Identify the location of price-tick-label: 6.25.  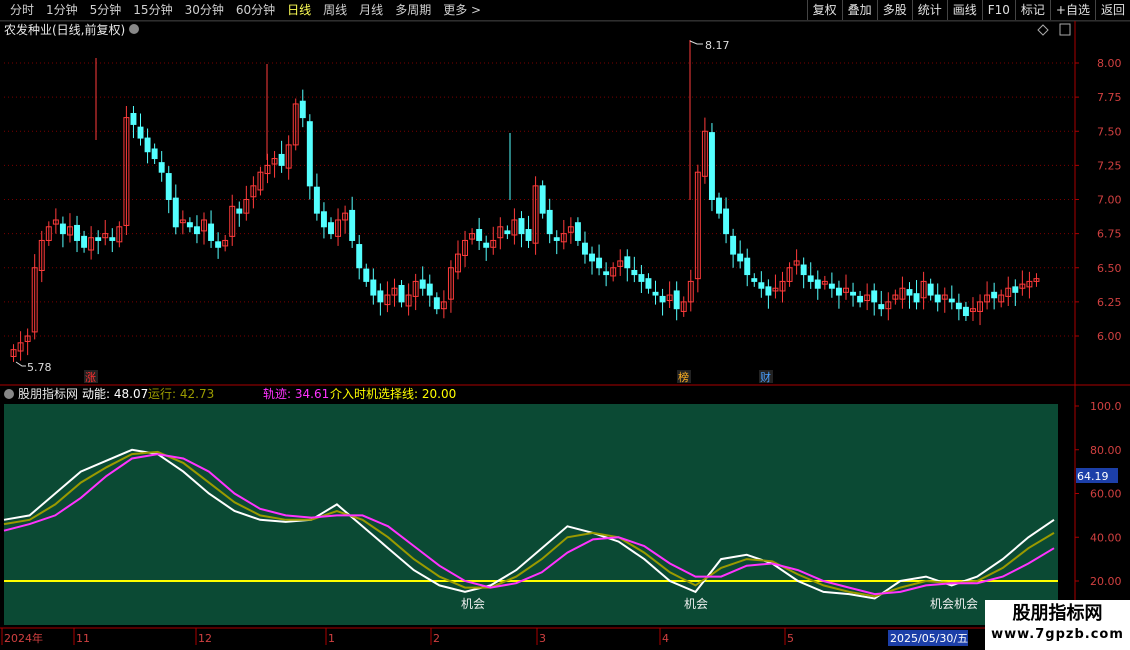
(1109, 302).